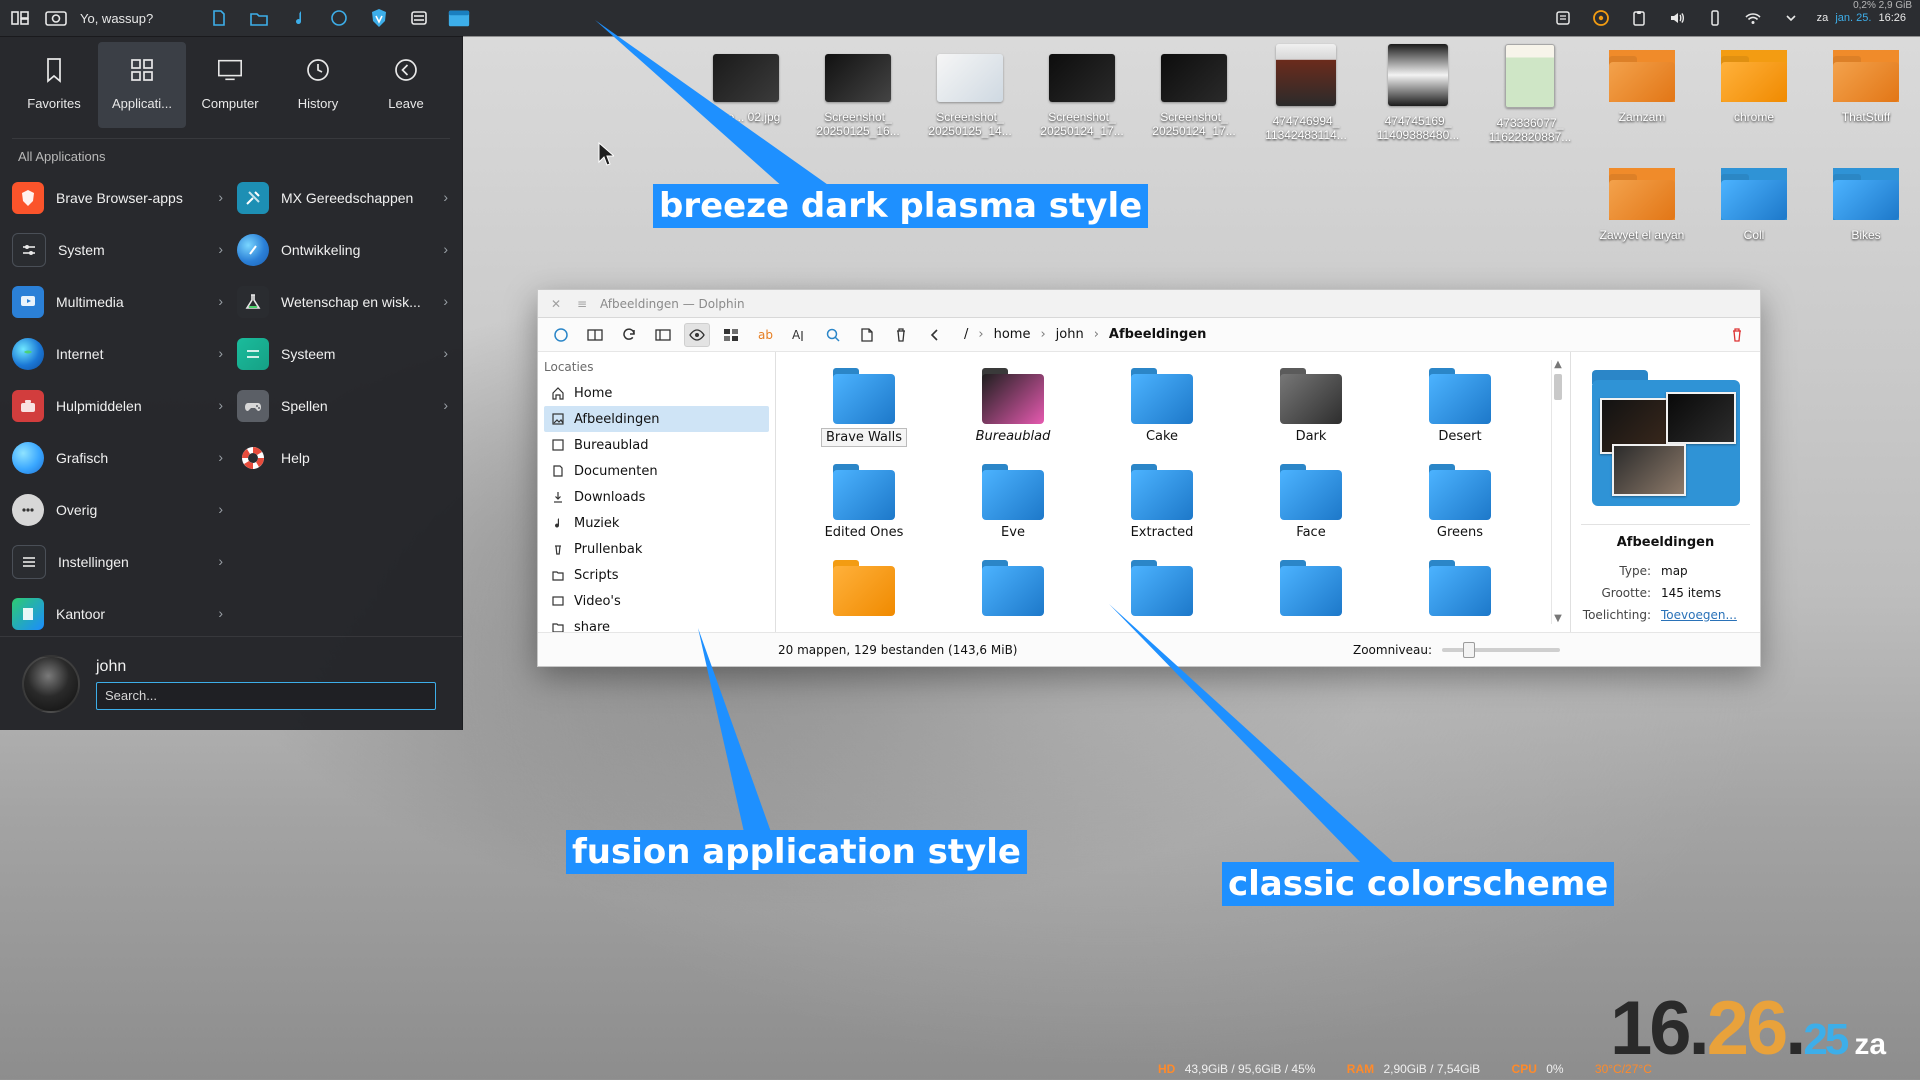  I want to click on category-multimedia: Multimedia ›, so click(124, 302).